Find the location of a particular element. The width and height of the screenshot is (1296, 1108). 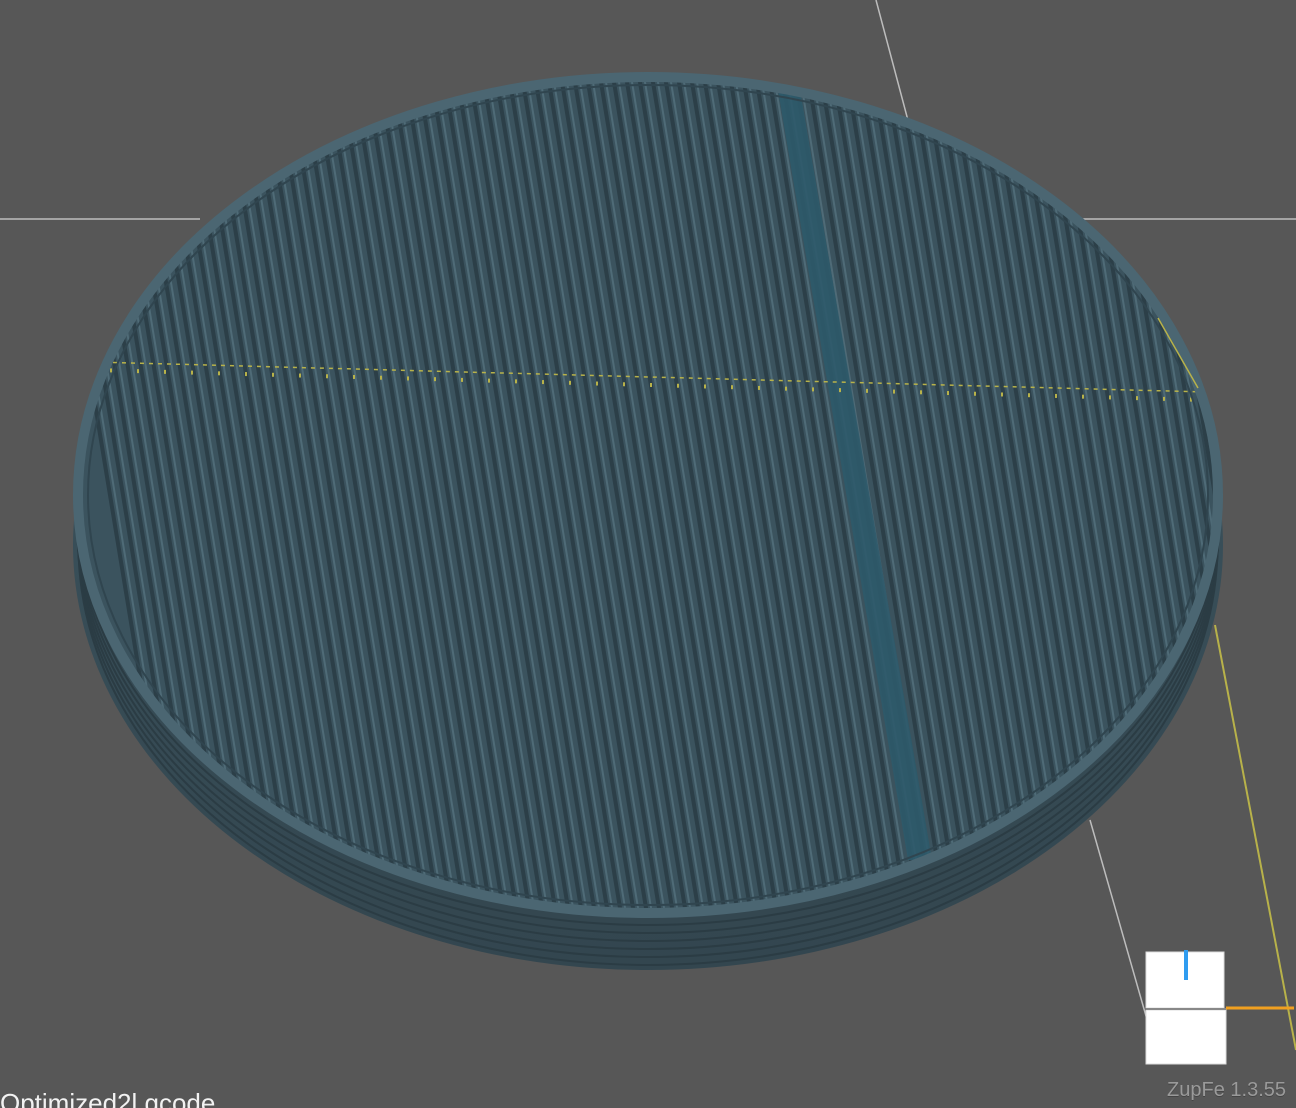

view-cube-icon is located at coordinates (1219, 1001).